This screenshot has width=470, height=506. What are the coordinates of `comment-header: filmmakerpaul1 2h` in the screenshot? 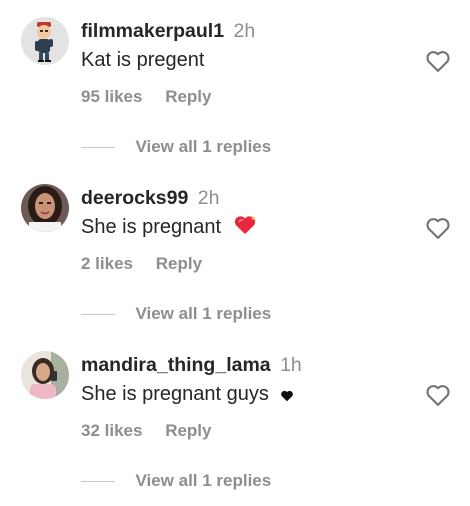 It's located at (168, 31).